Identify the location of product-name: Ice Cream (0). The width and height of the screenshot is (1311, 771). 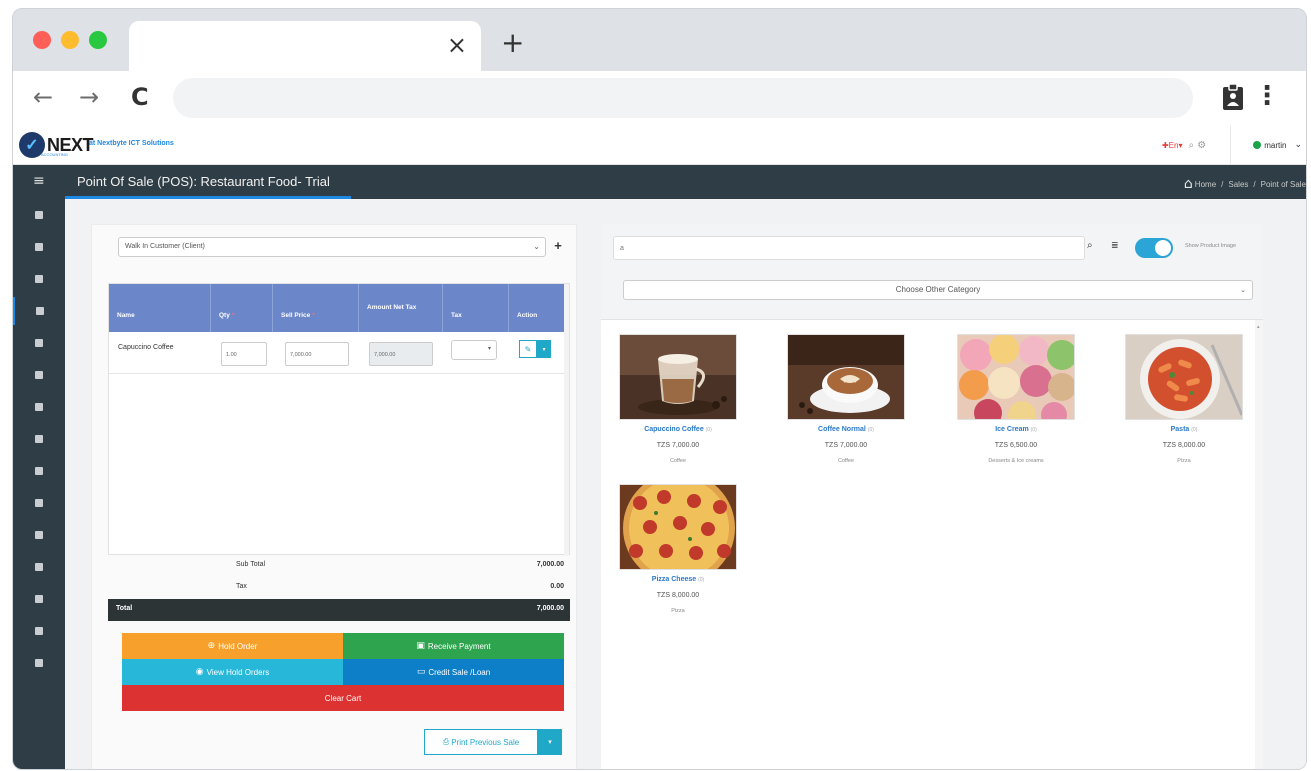
(1016, 429).